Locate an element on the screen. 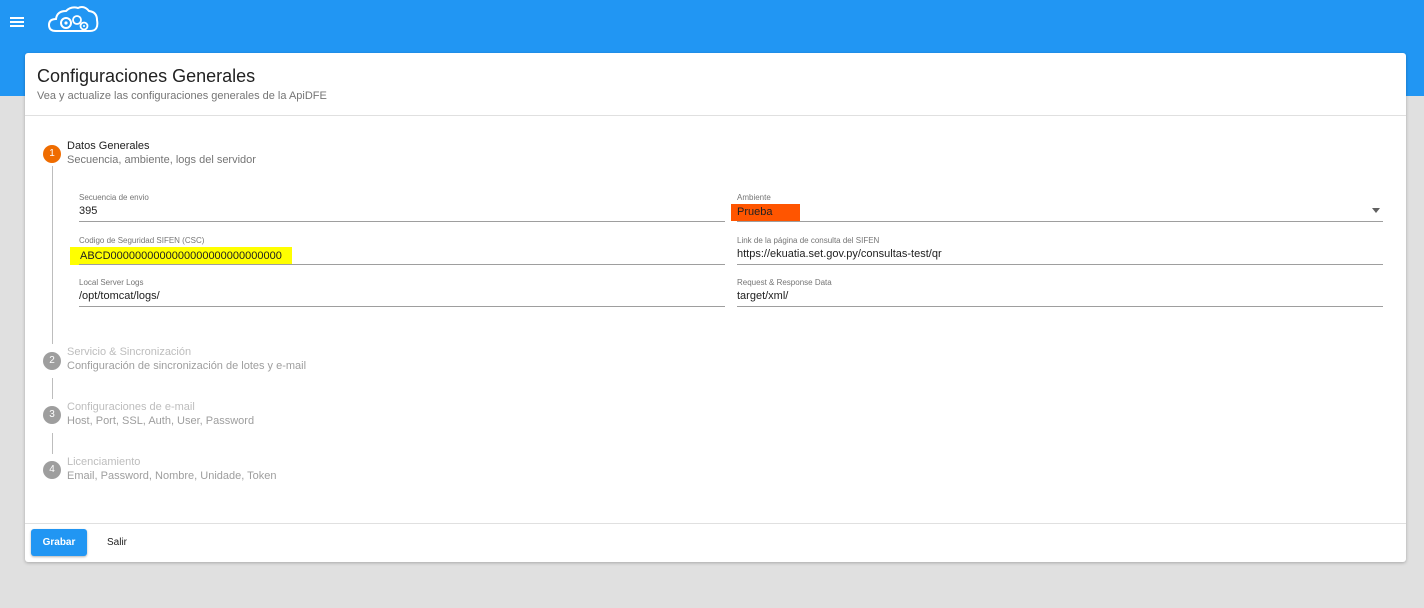 Image resolution: width=1424 pixels, height=608 pixels. secuencia-input: 395 is located at coordinates (88, 211).